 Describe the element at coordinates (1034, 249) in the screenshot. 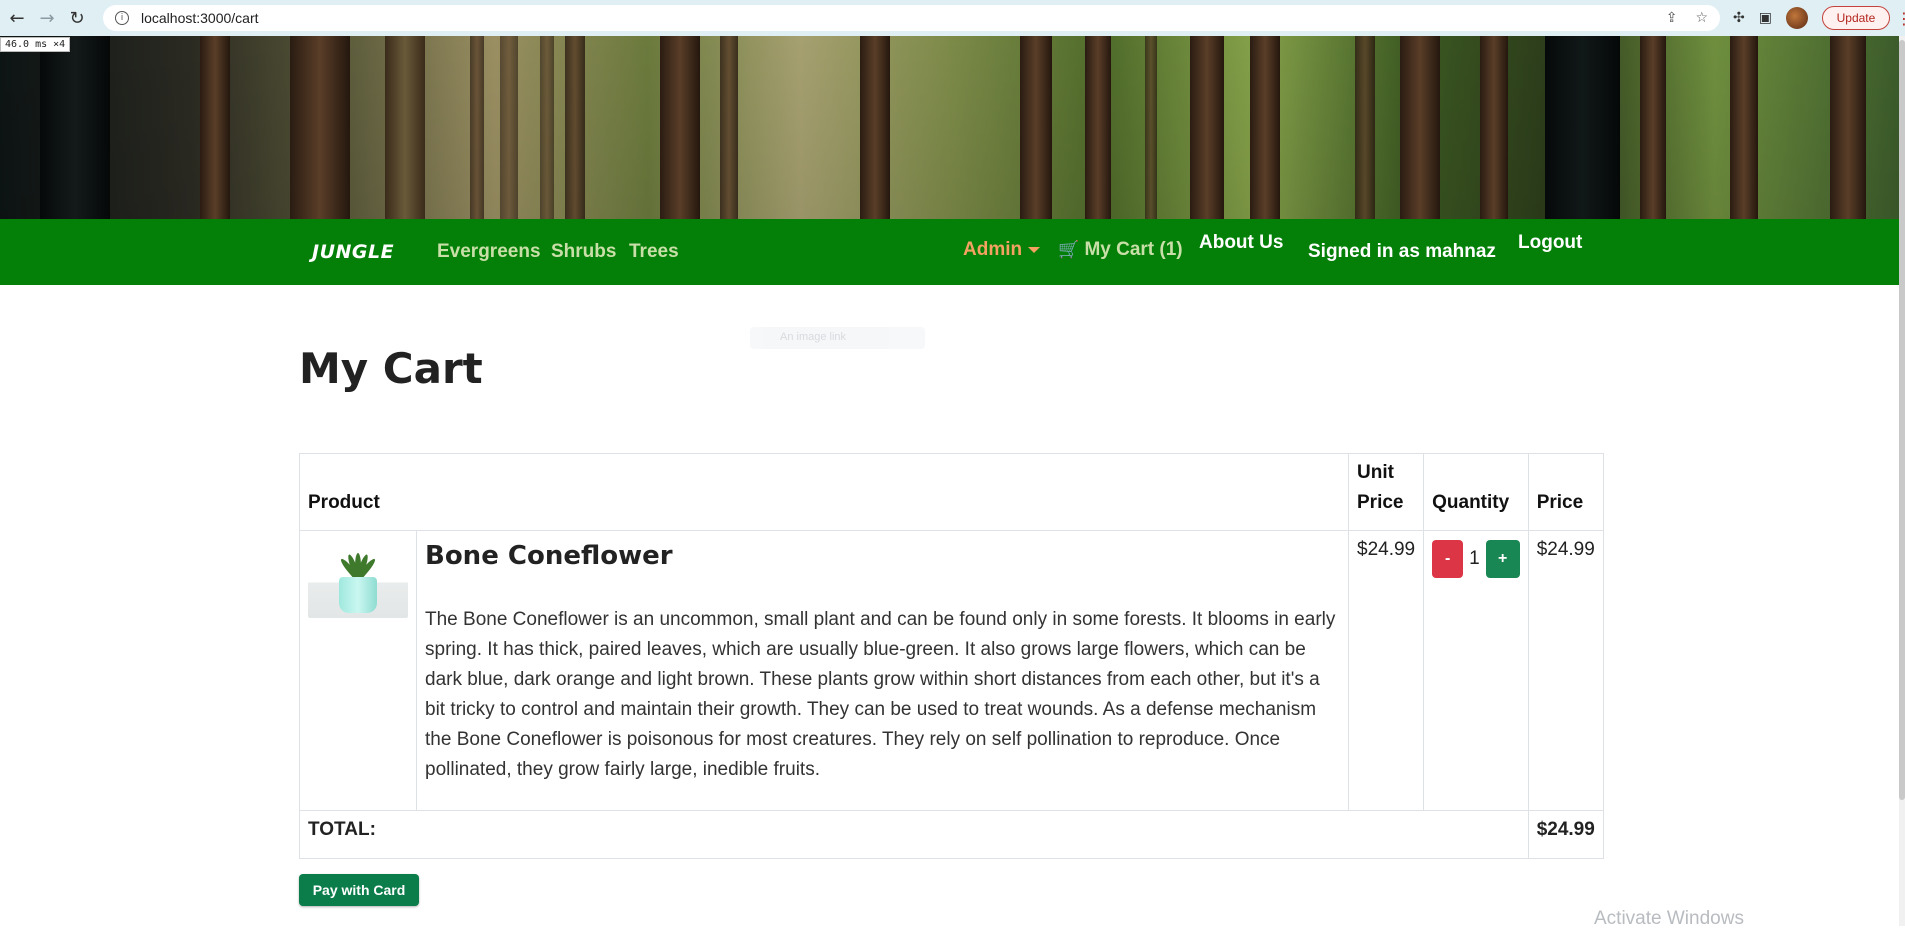

I see `caret-down-icon` at that location.